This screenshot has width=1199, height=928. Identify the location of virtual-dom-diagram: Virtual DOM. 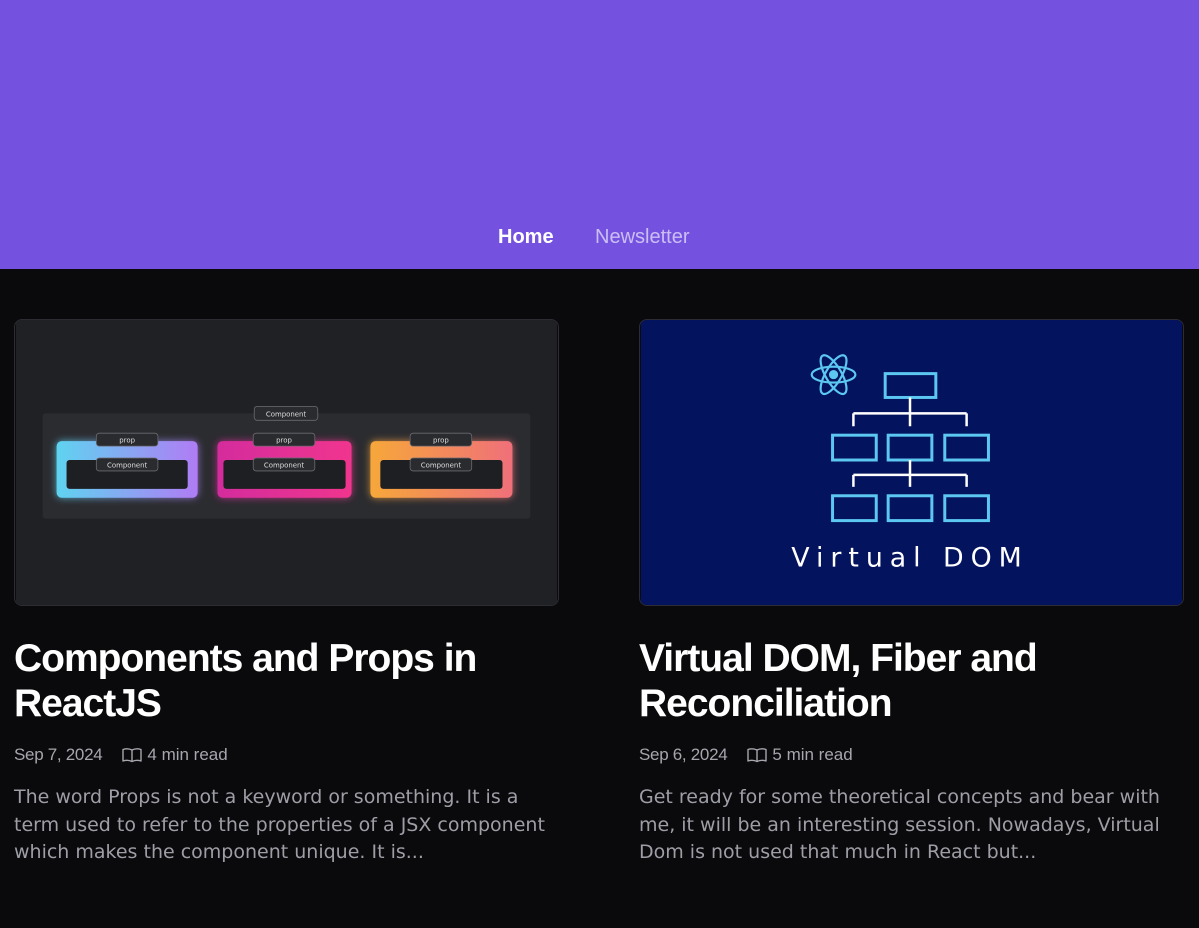
(911, 462).